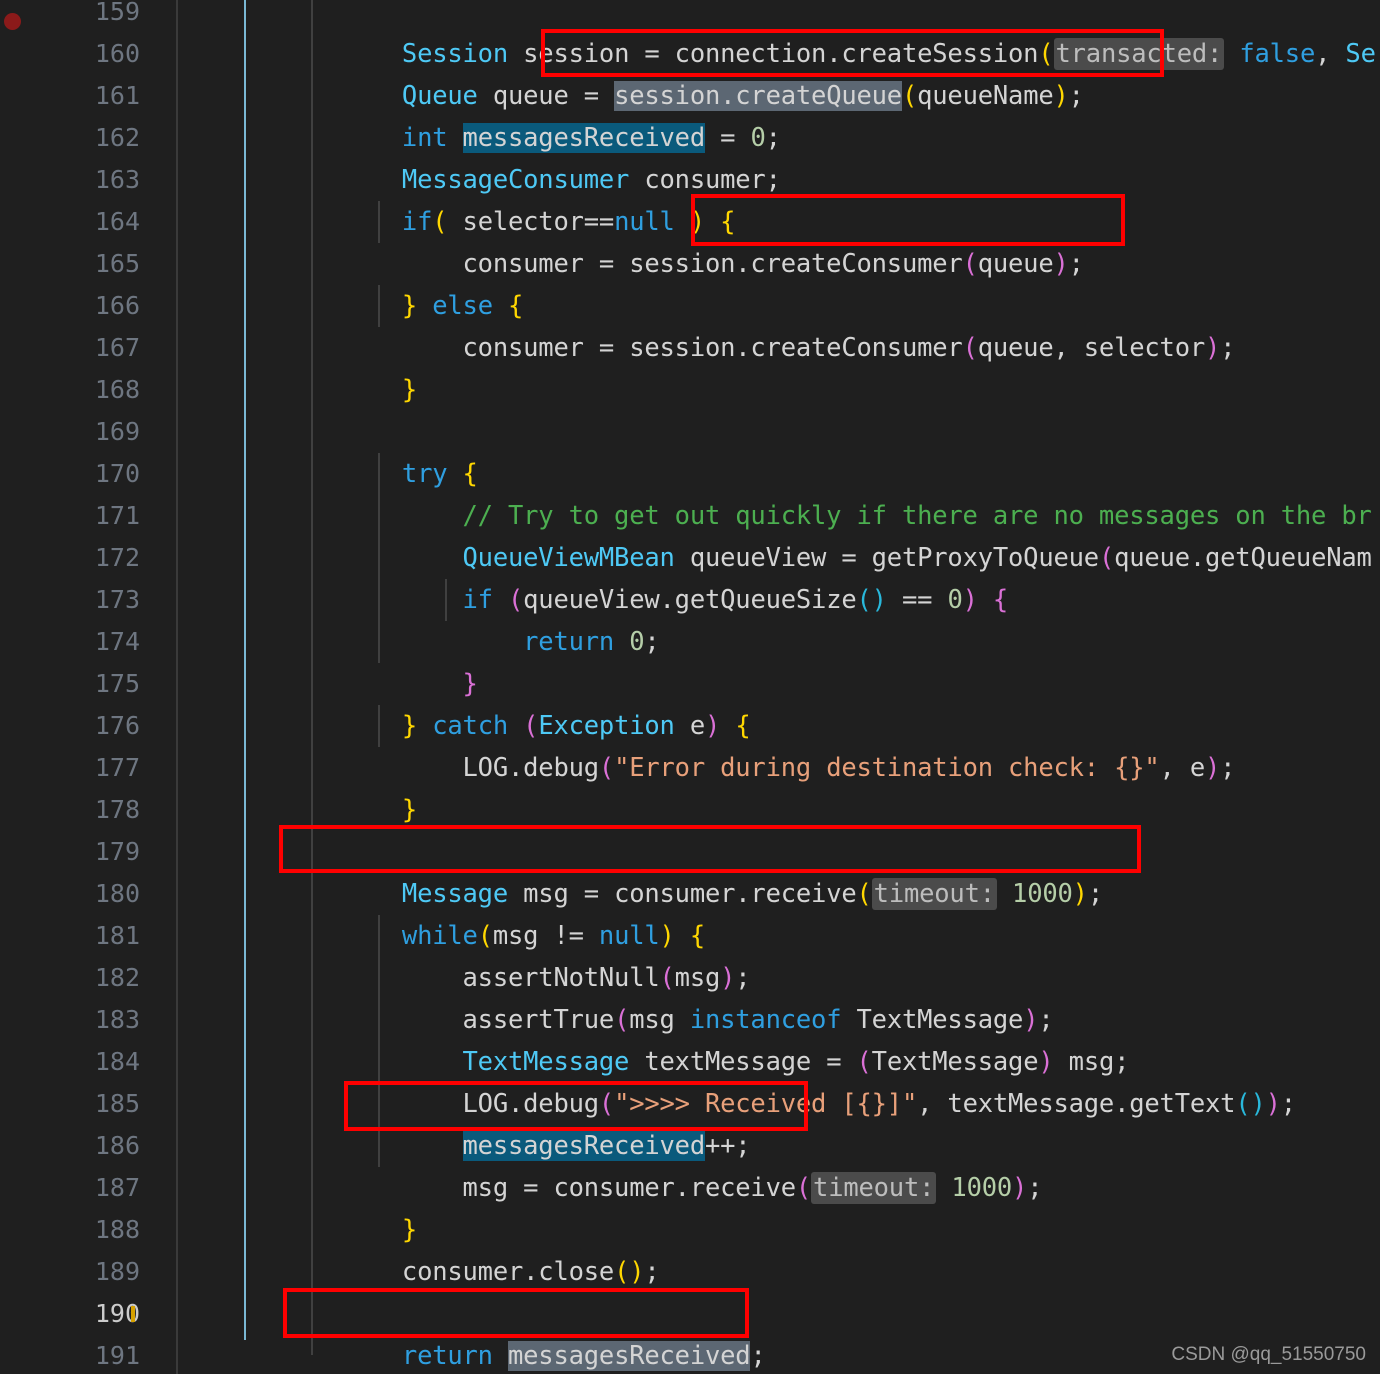  Describe the element at coordinates (523, 198) in the screenshot. I see `code-line-163: if( selector==null ) {` at that location.